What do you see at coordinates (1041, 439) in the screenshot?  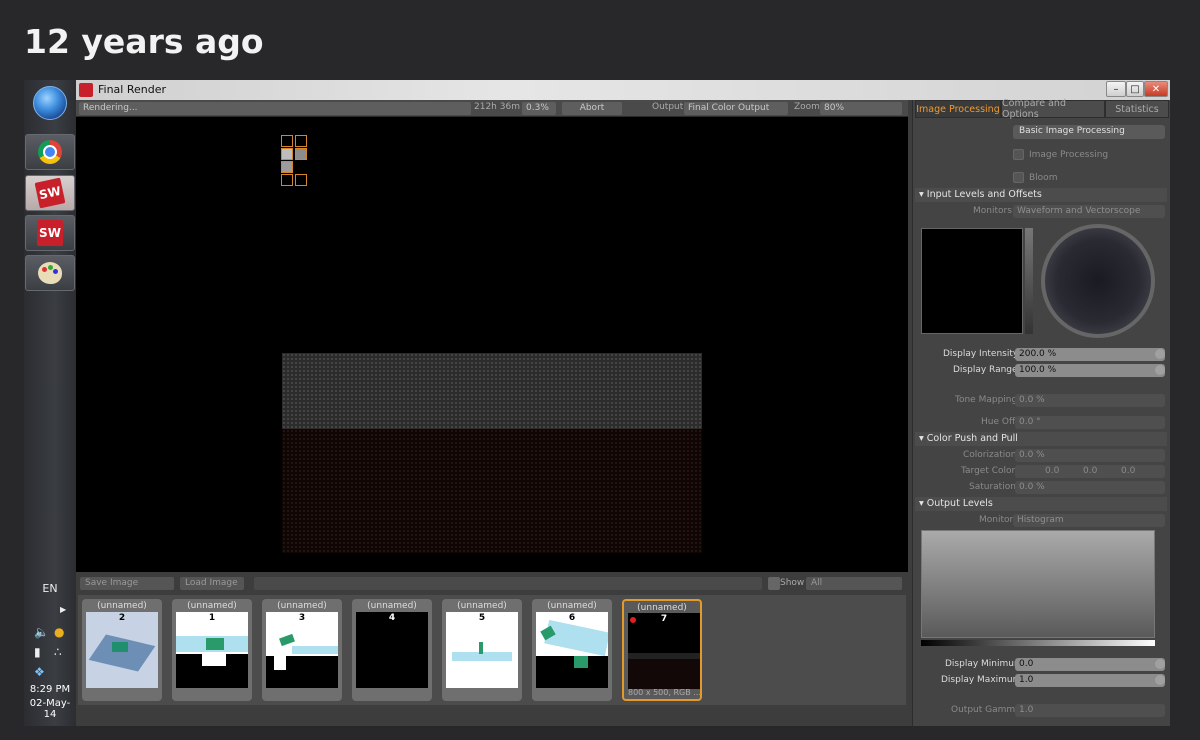 I see `color-push-pull-section: ▾ Color Push and Pull` at bounding box center [1041, 439].